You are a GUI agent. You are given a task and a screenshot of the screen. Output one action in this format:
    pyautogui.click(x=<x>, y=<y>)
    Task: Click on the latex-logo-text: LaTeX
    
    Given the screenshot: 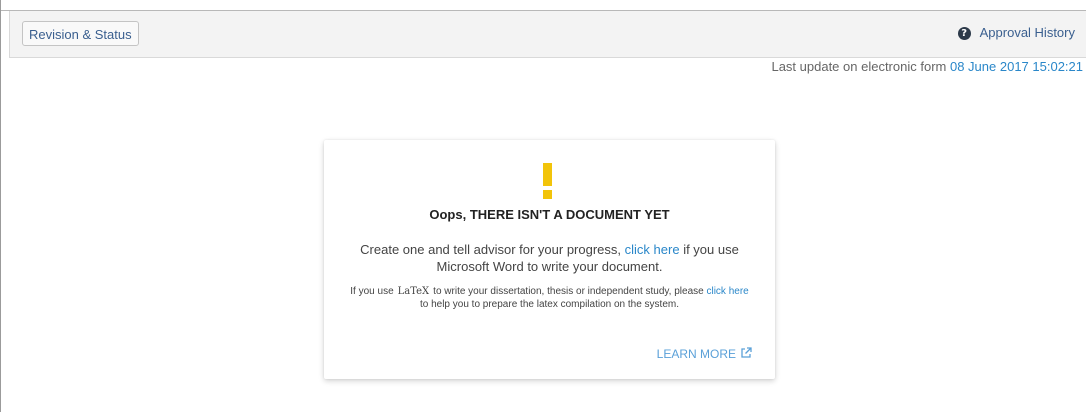 What is the action you would take?
    pyautogui.click(x=413, y=291)
    